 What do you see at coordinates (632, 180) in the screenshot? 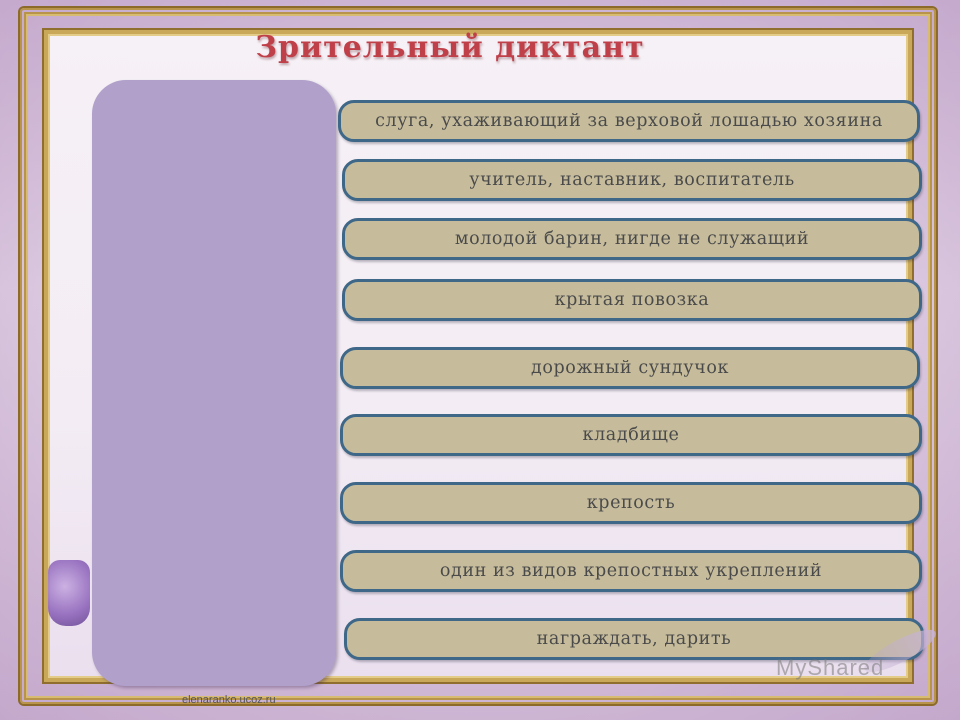
I see `definition-item-2: учитель, наставник, воспитатель` at bounding box center [632, 180].